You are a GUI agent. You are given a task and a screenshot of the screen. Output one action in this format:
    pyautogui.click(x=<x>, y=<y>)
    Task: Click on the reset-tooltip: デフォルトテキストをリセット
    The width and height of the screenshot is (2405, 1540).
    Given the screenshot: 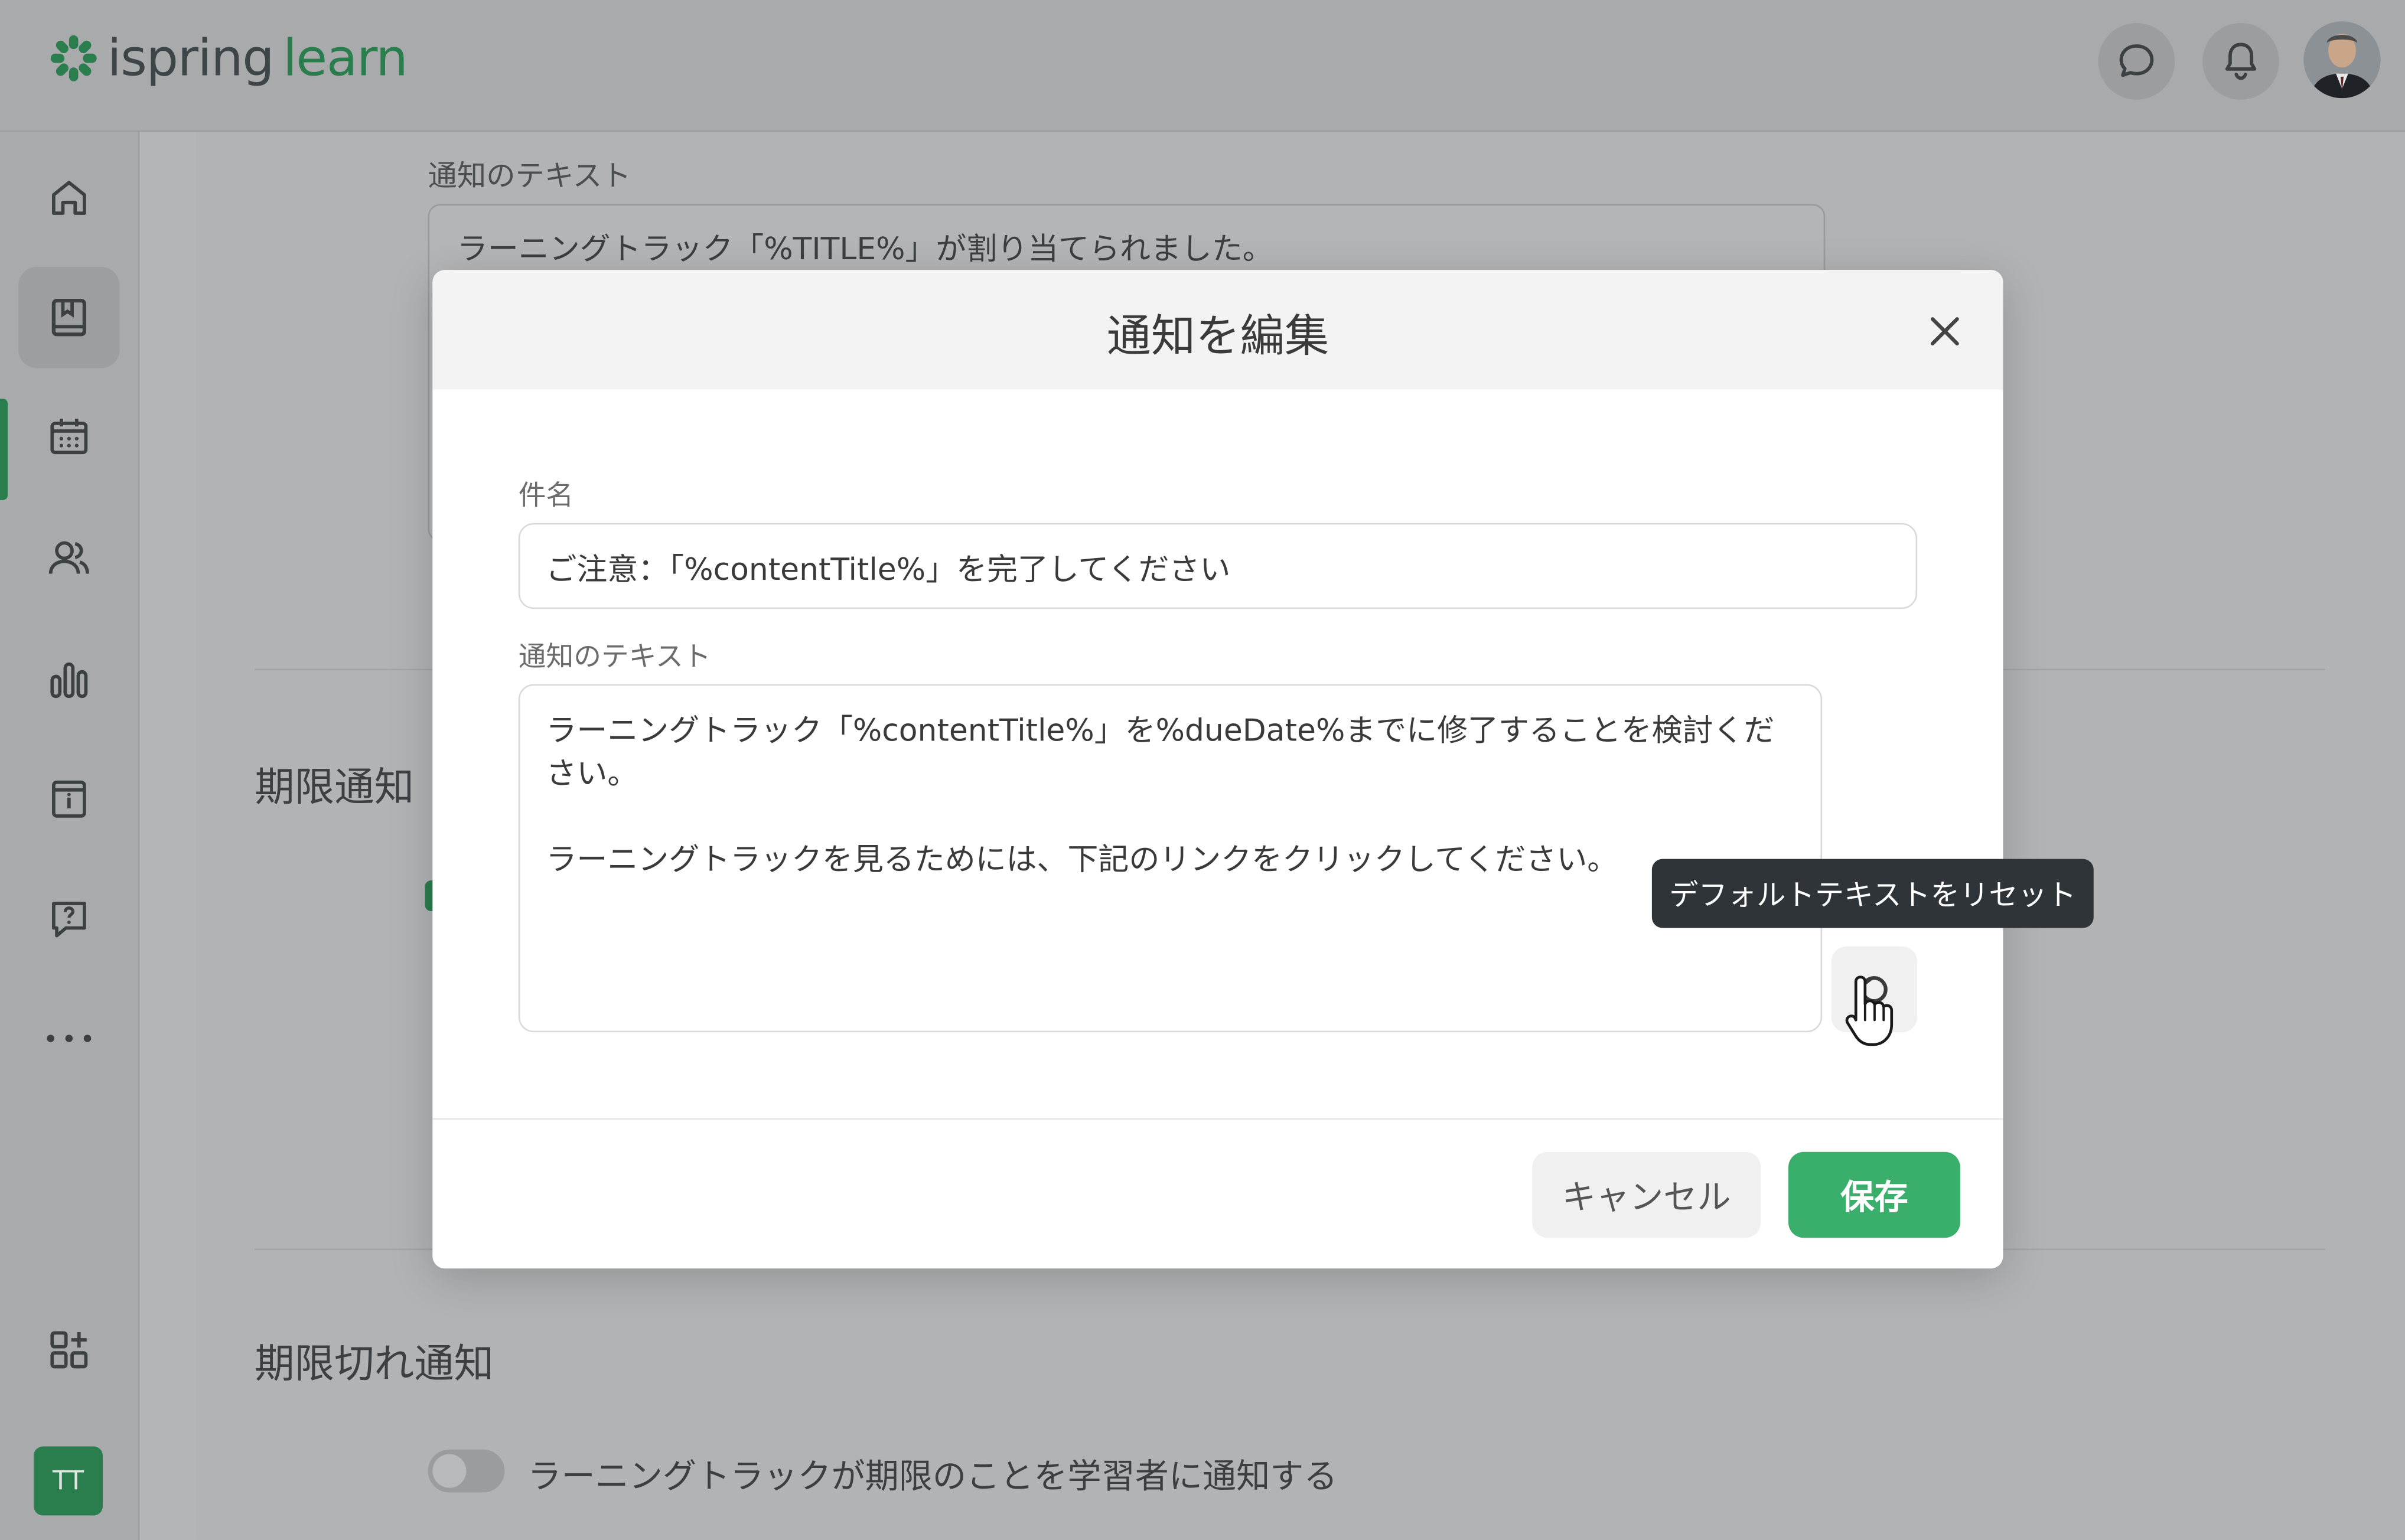 What is the action you would take?
    pyautogui.click(x=1872, y=893)
    